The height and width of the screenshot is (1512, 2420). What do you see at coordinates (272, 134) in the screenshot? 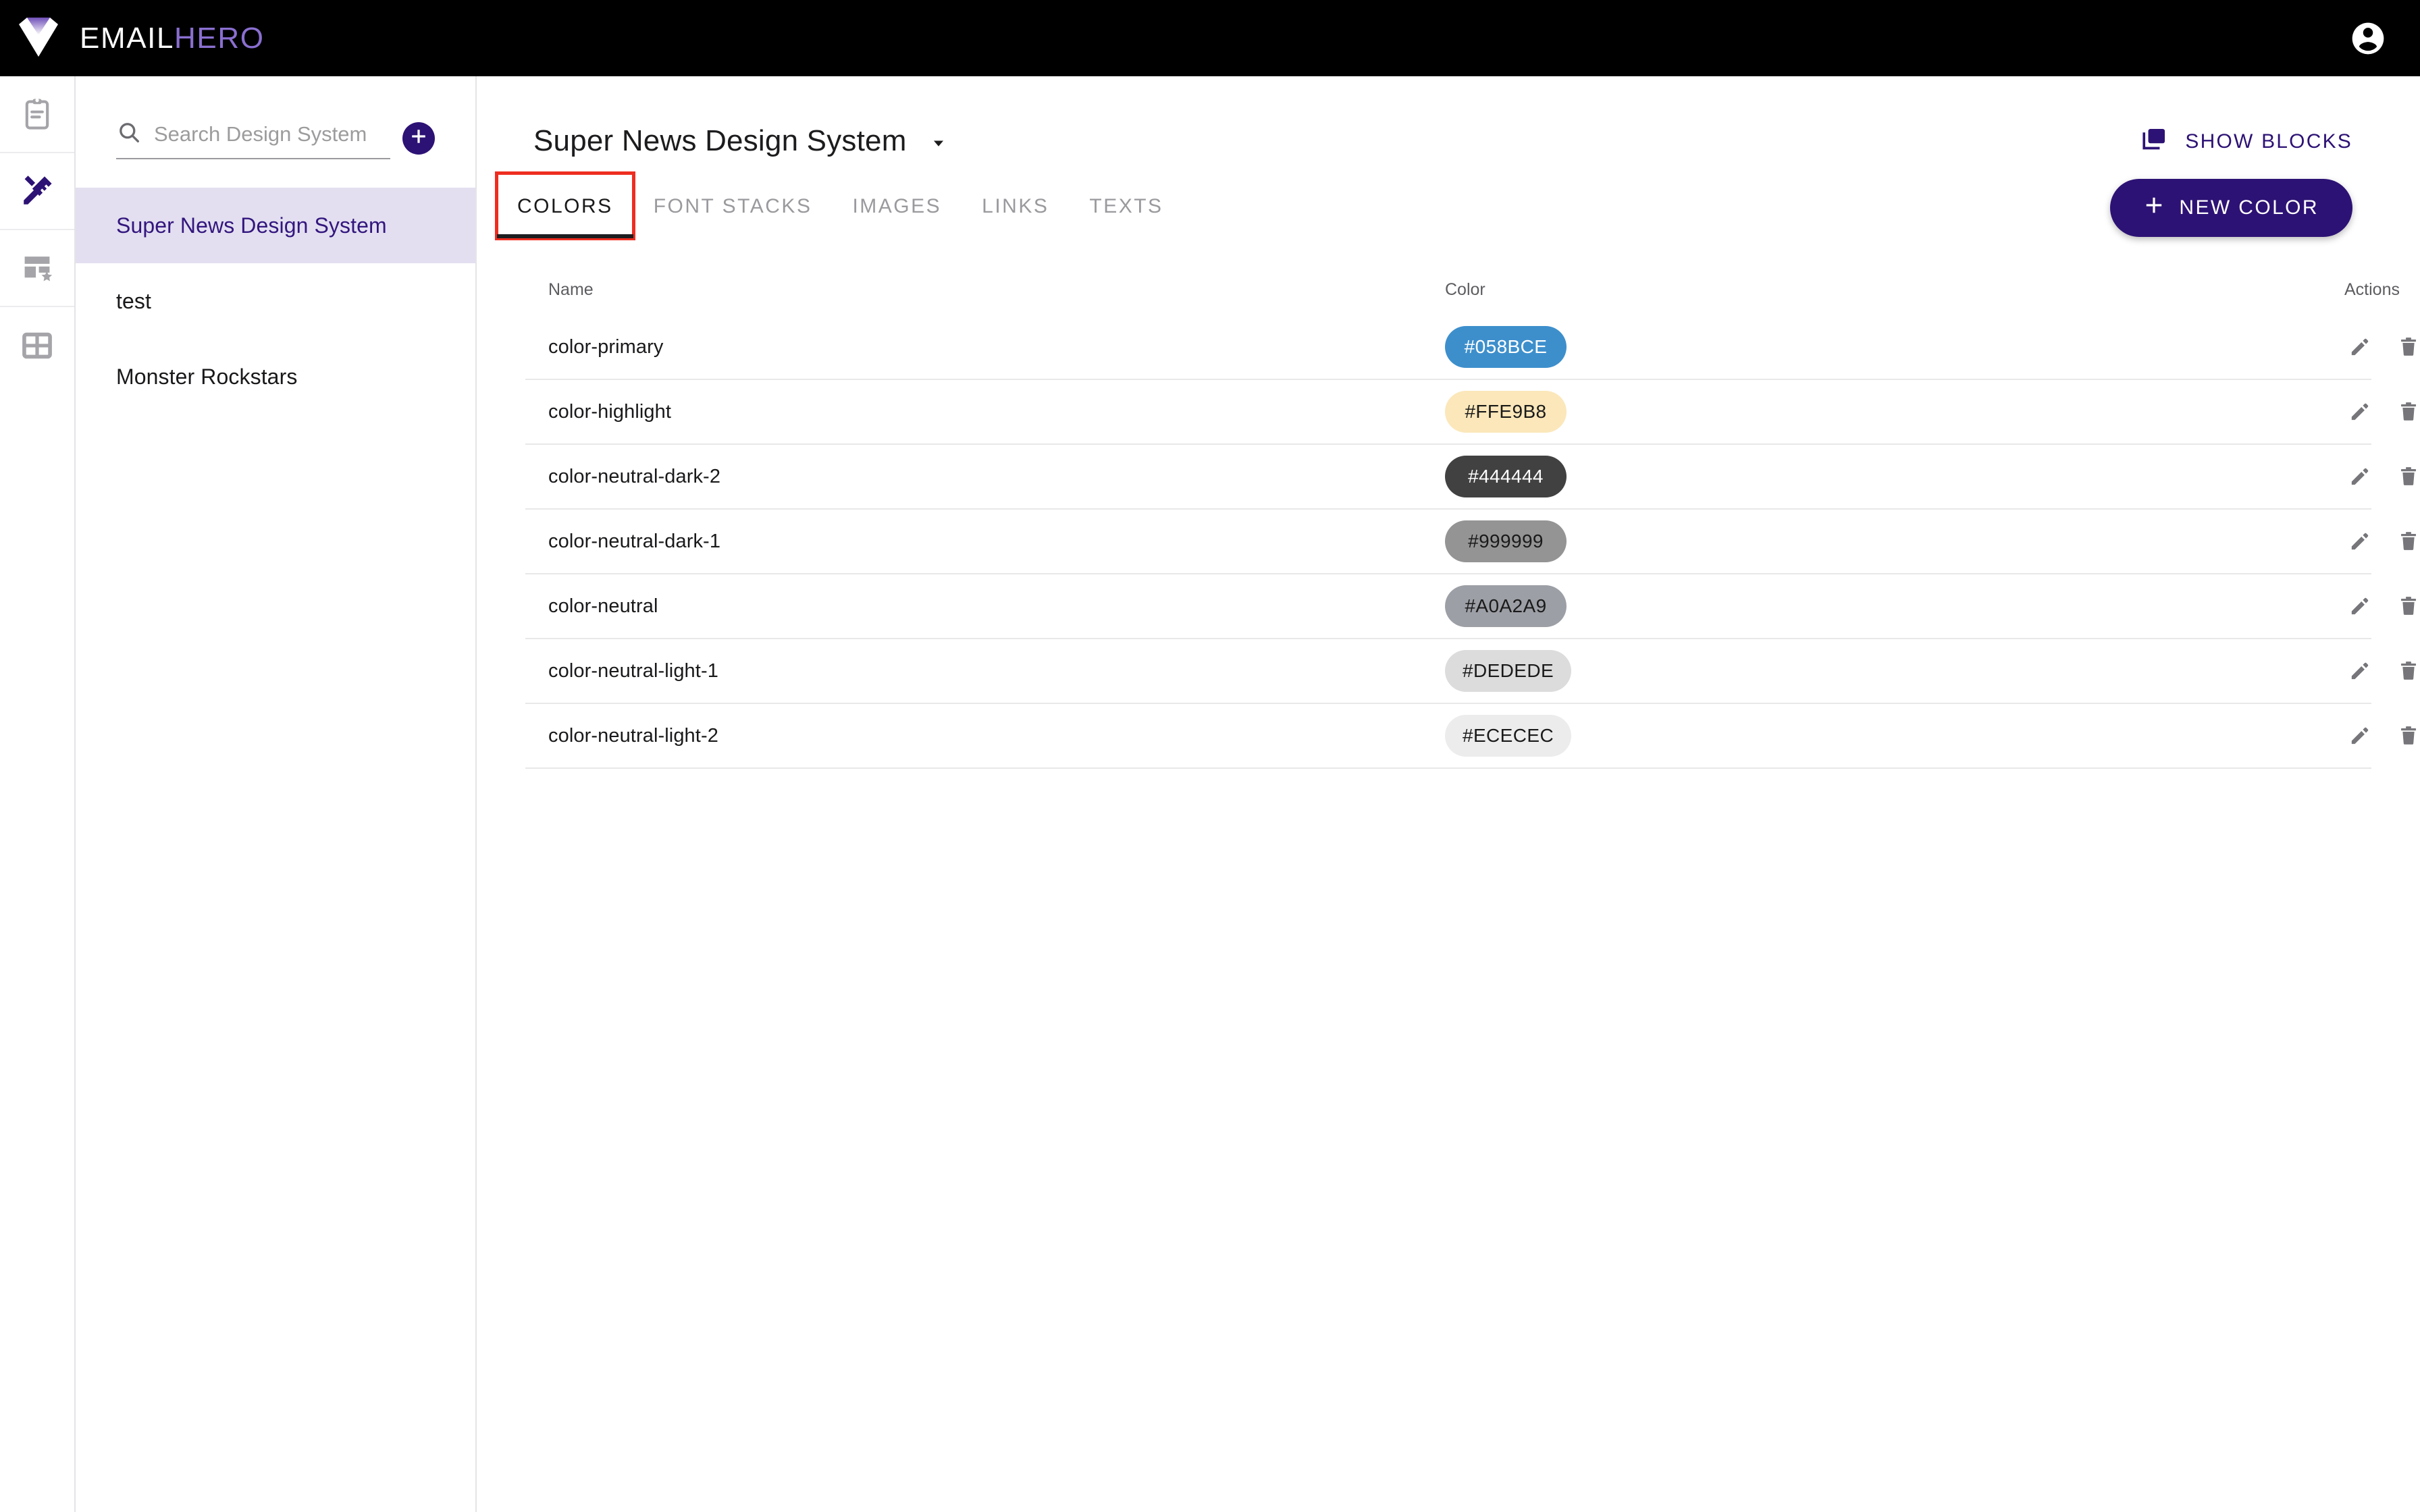
I see `search-input` at bounding box center [272, 134].